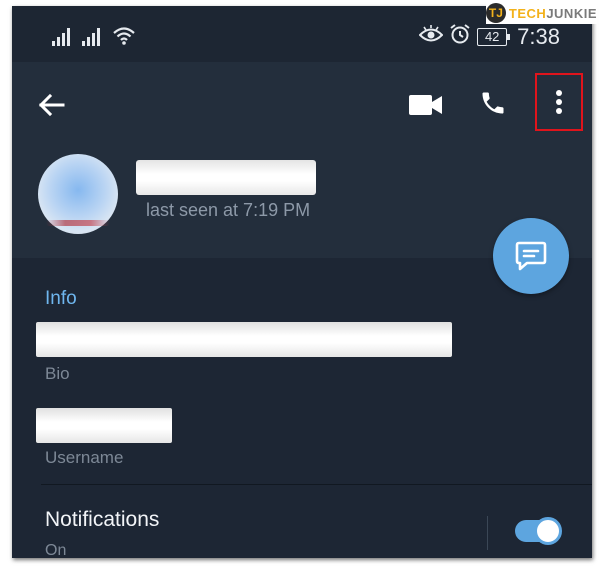  I want to click on username-label: Username, so click(84, 457).